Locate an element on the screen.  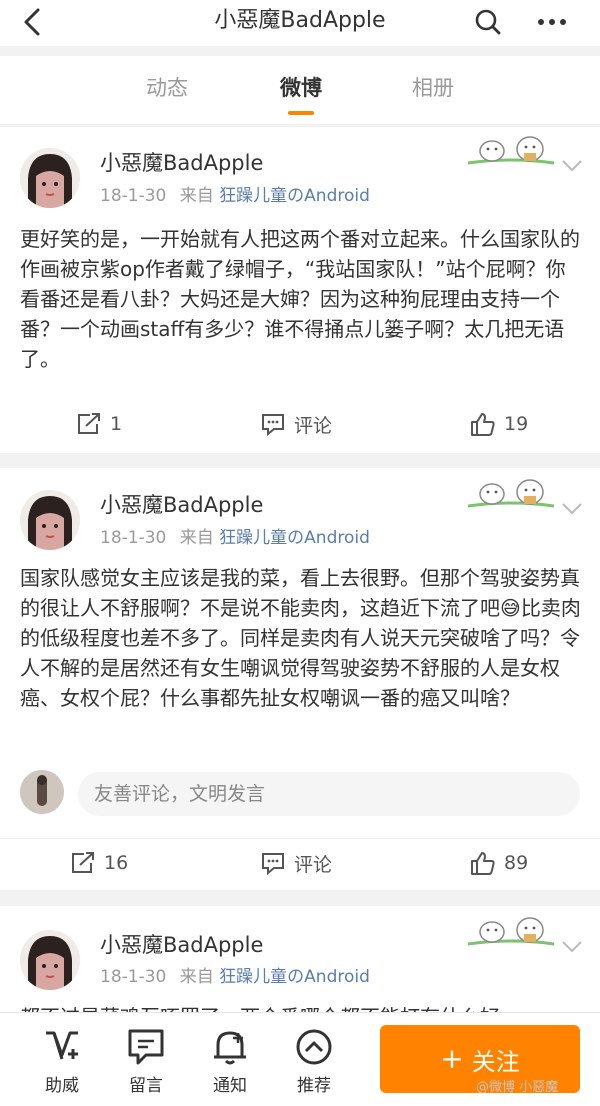
recommend-button: 推荐 is located at coordinates (314, 1061).